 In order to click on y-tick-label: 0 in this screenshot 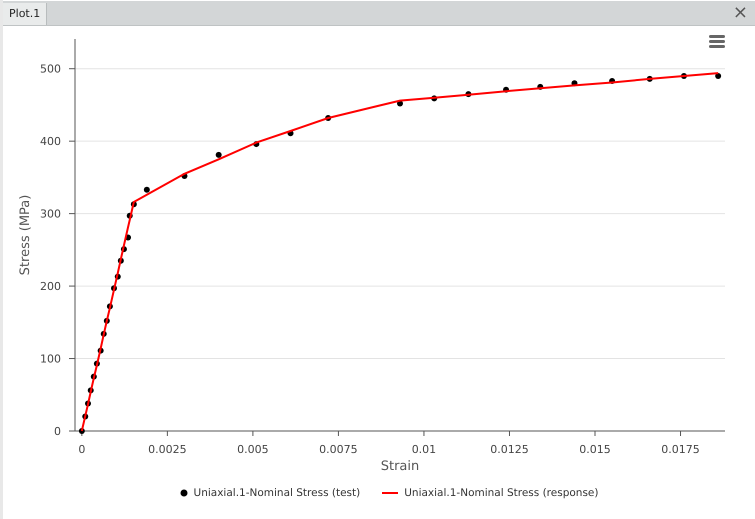, I will do `click(57, 431)`.